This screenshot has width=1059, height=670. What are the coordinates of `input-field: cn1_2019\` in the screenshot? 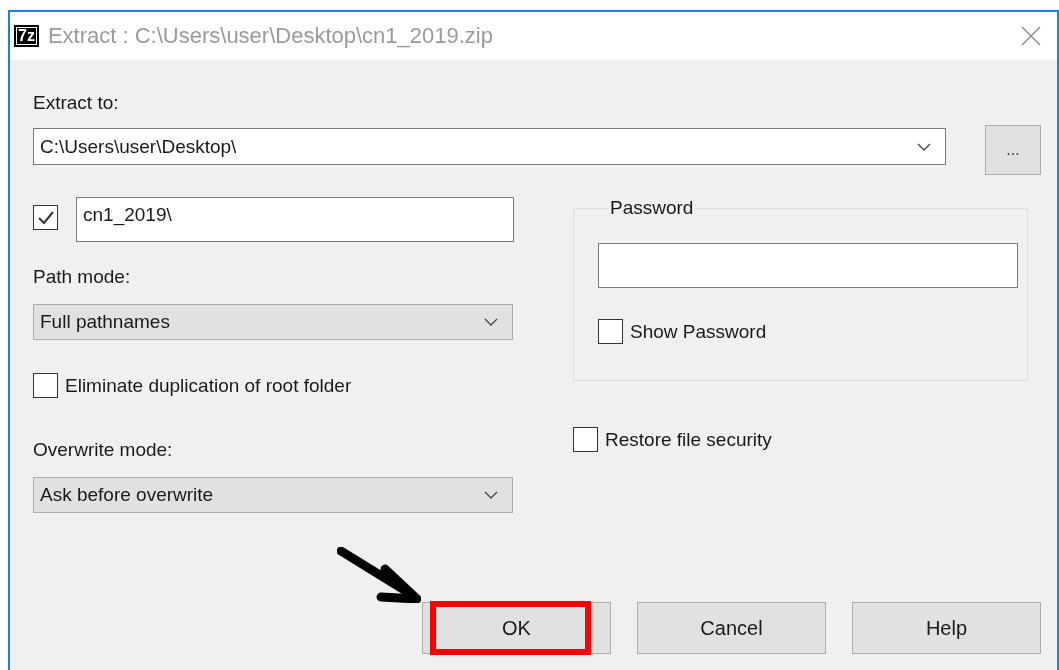 It's located at (295, 219).